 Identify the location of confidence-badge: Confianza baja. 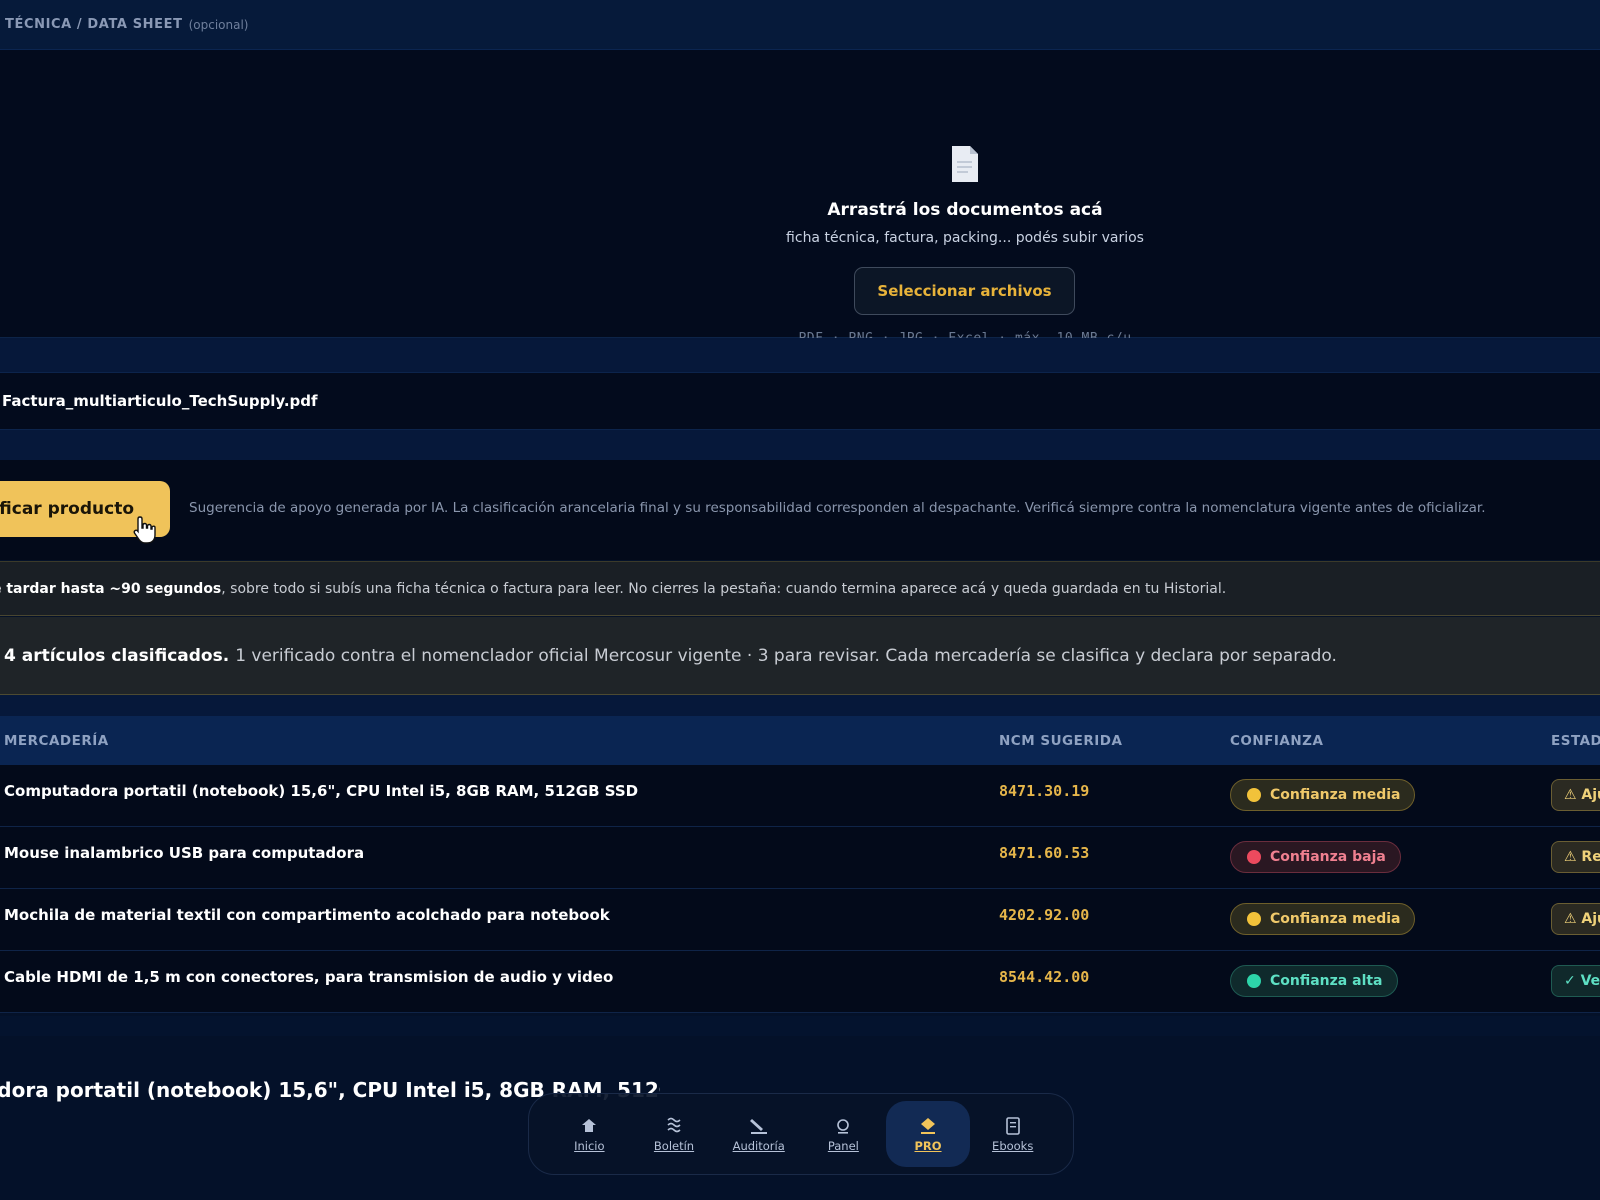
(1315, 857).